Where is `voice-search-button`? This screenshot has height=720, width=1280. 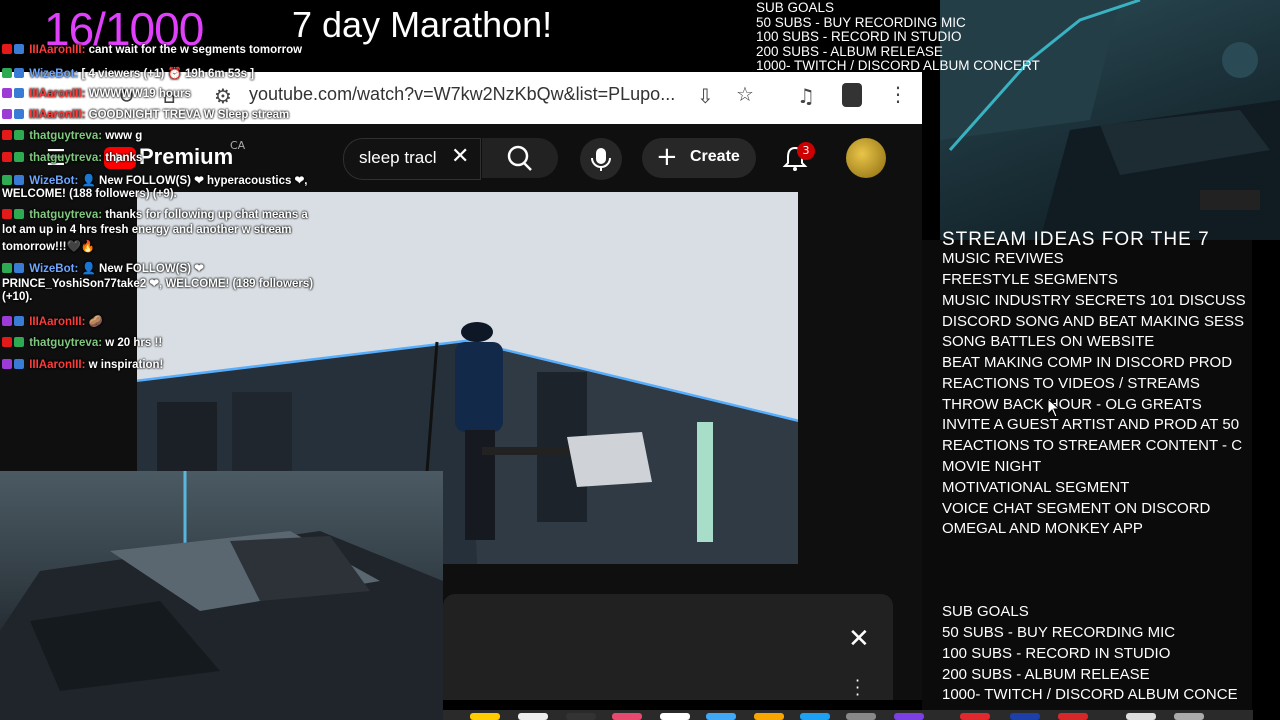 voice-search-button is located at coordinates (601, 159).